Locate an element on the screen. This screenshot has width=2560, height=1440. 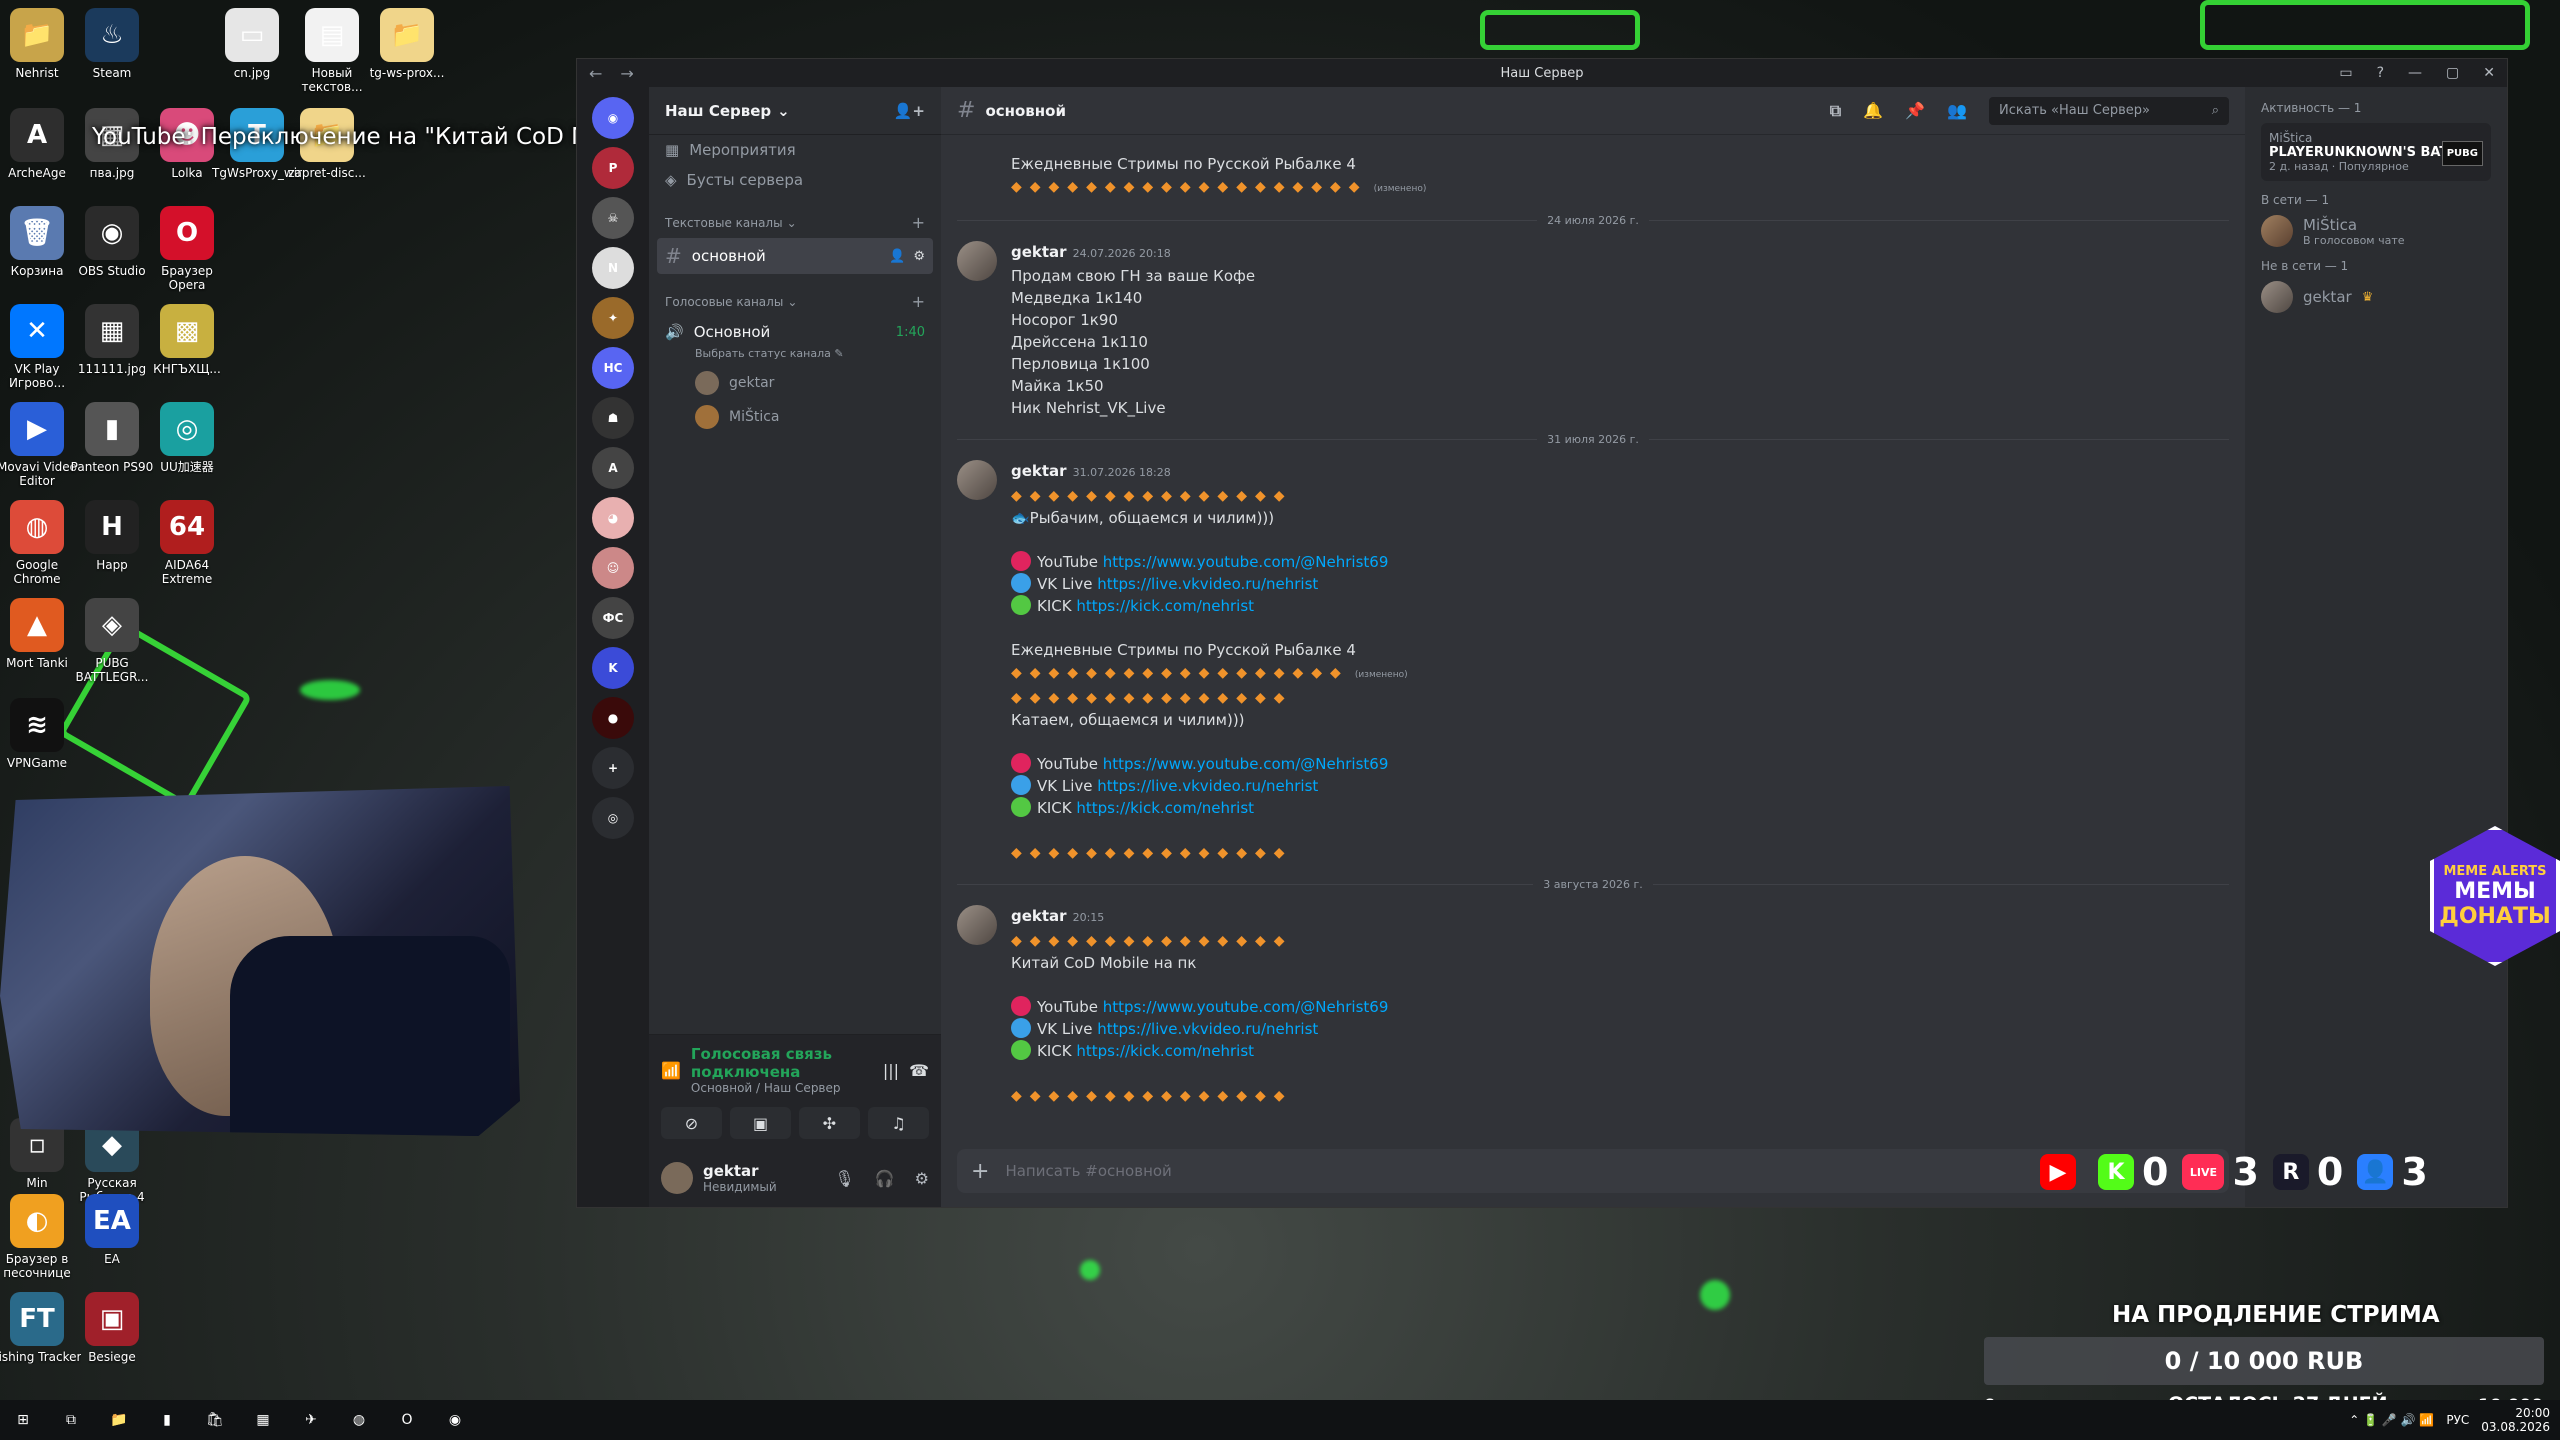
server-icon: N is located at coordinates (613, 268).